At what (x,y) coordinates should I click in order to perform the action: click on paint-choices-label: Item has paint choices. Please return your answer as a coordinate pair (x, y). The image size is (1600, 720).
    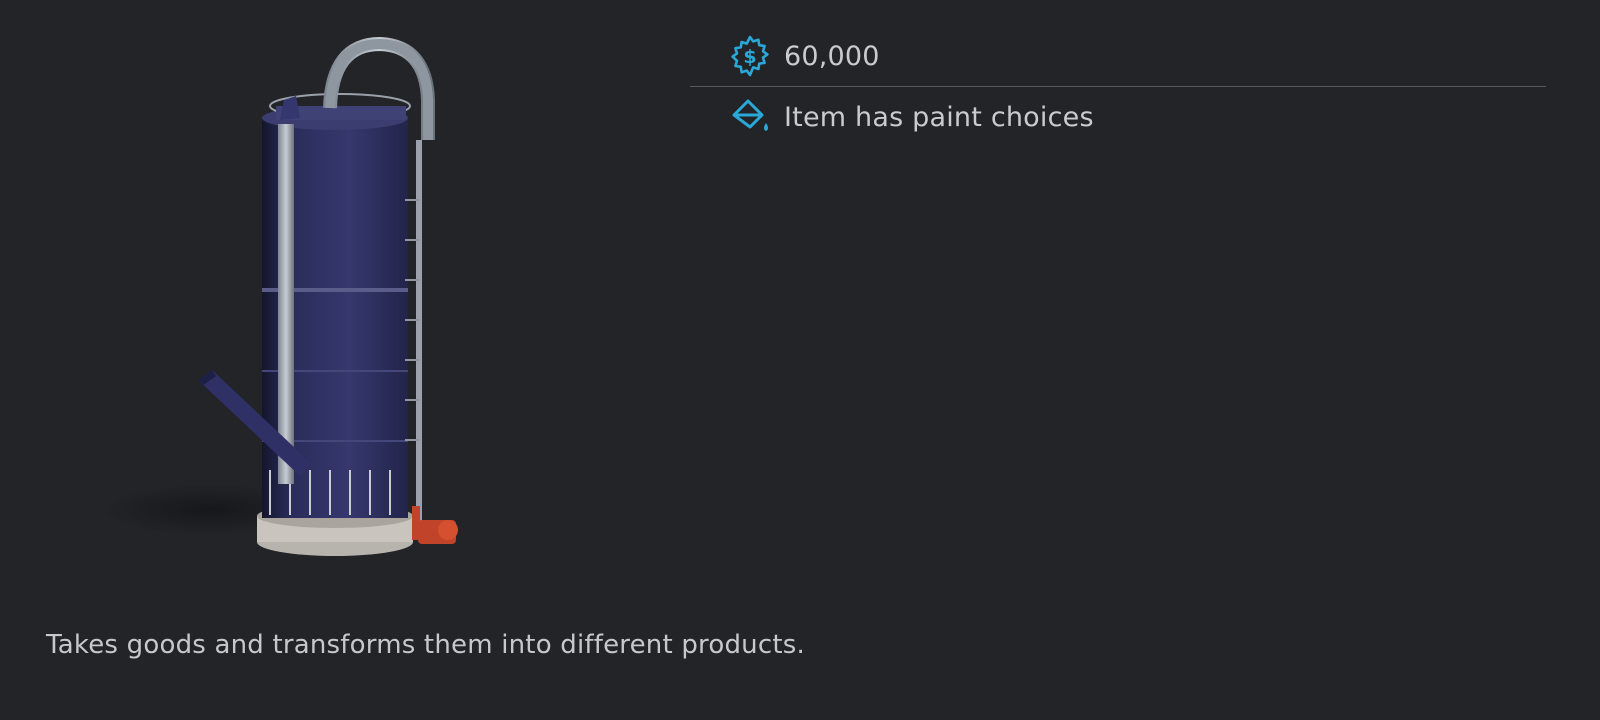
    Looking at the image, I should click on (939, 117).